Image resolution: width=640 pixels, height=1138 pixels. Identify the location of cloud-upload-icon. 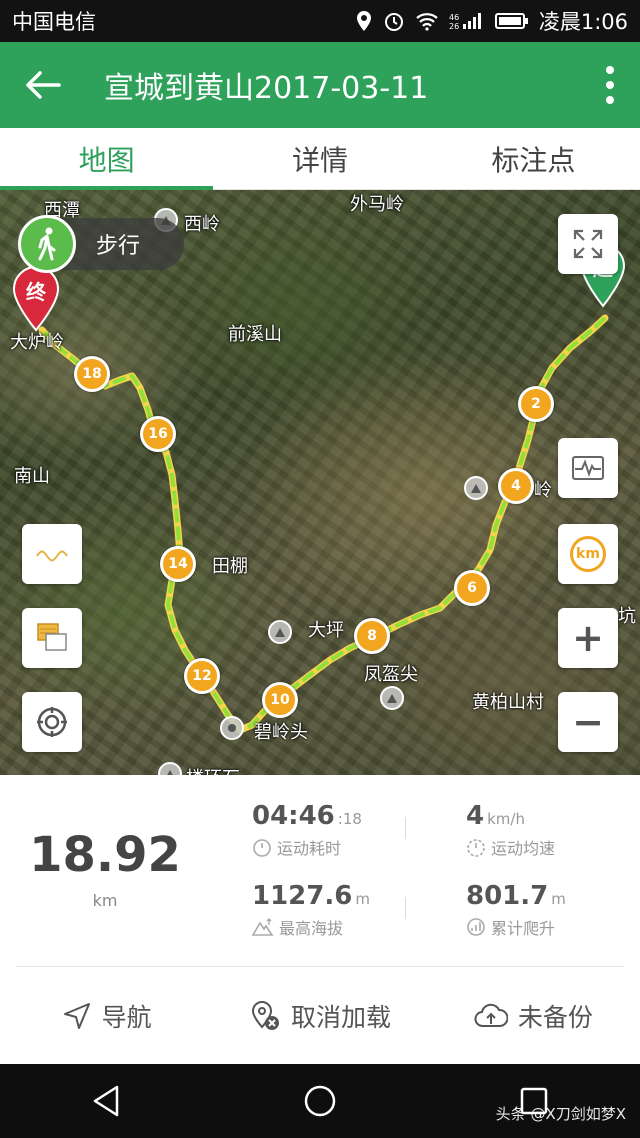
(491, 1015).